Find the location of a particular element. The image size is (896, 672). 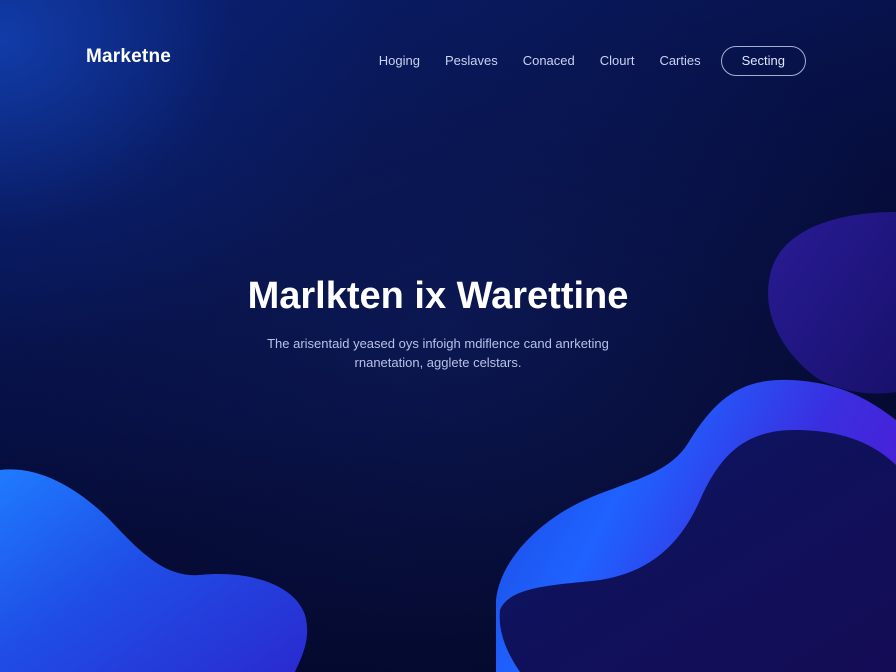

nav-link-carties: Carties is located at coordinates (679, 61).